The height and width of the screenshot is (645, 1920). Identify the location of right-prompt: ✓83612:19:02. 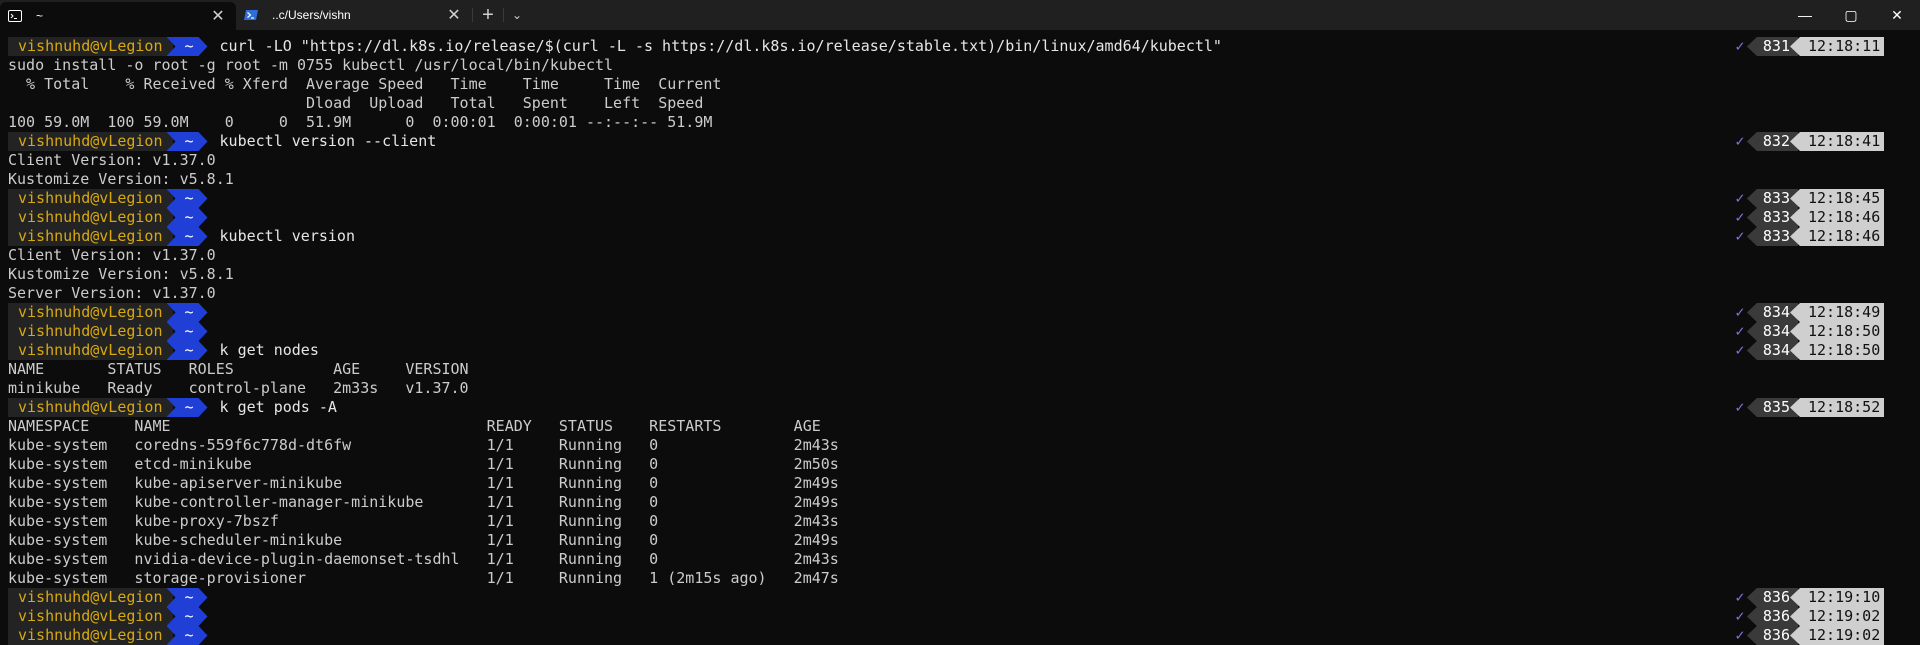
(1806, 616).